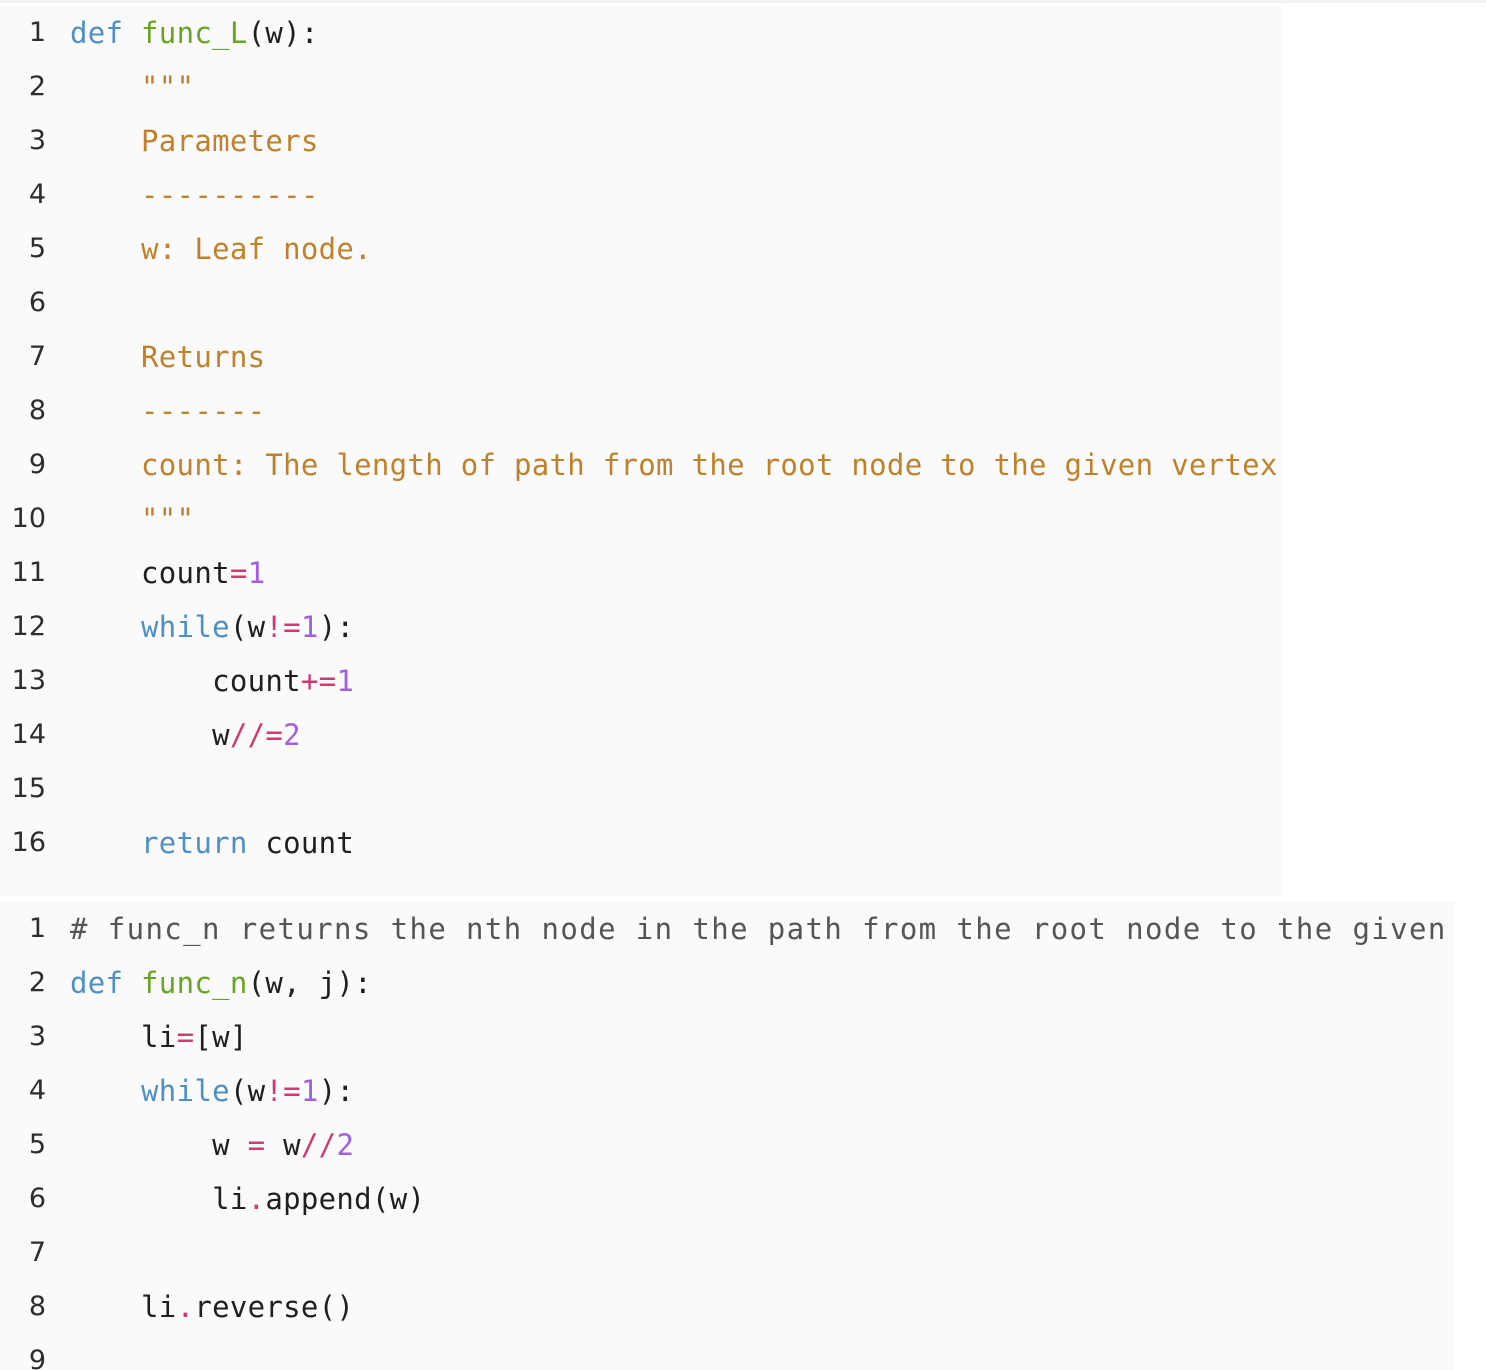  I want to click on code-token-docstring: -------, so click(168, 411).